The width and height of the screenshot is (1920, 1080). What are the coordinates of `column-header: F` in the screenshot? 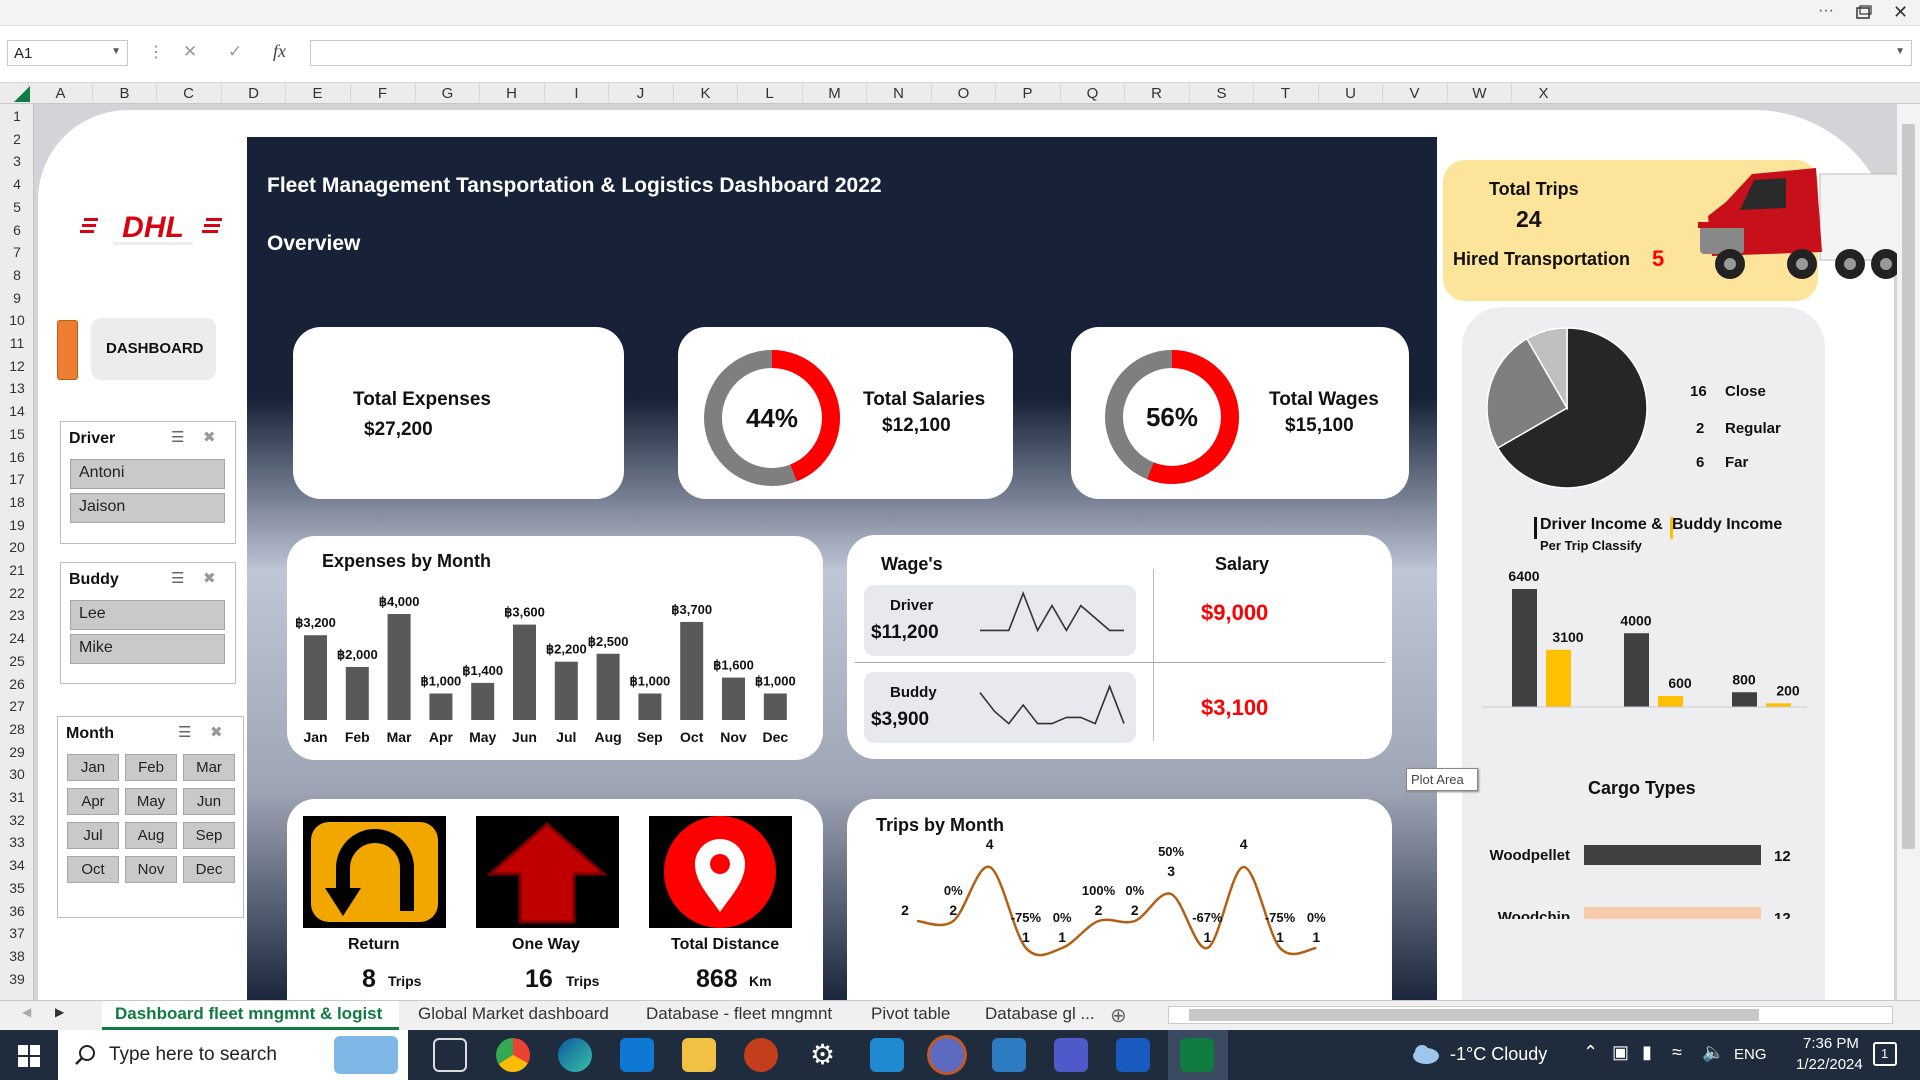 It's located at (382, 93).